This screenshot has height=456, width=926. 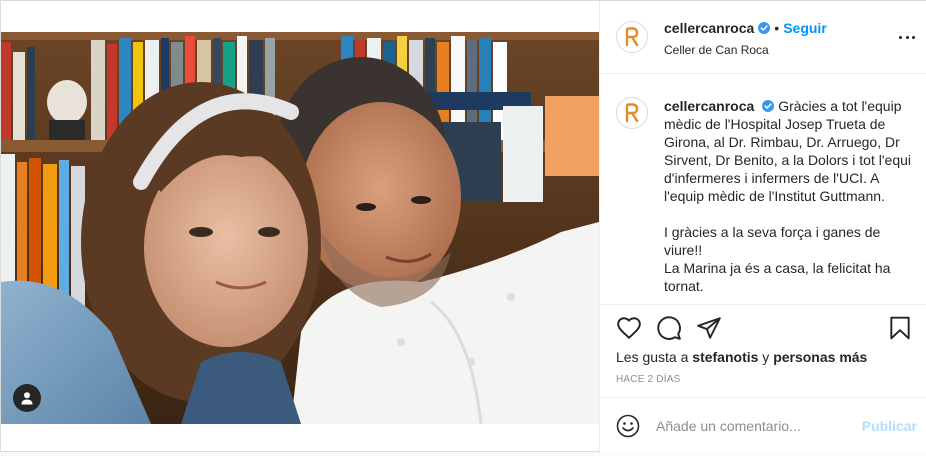 What do you see at coordinates (716, 50) in the screenshot?
I see `post-location: Celler de Can Roca` at bounding box center [716, 50].